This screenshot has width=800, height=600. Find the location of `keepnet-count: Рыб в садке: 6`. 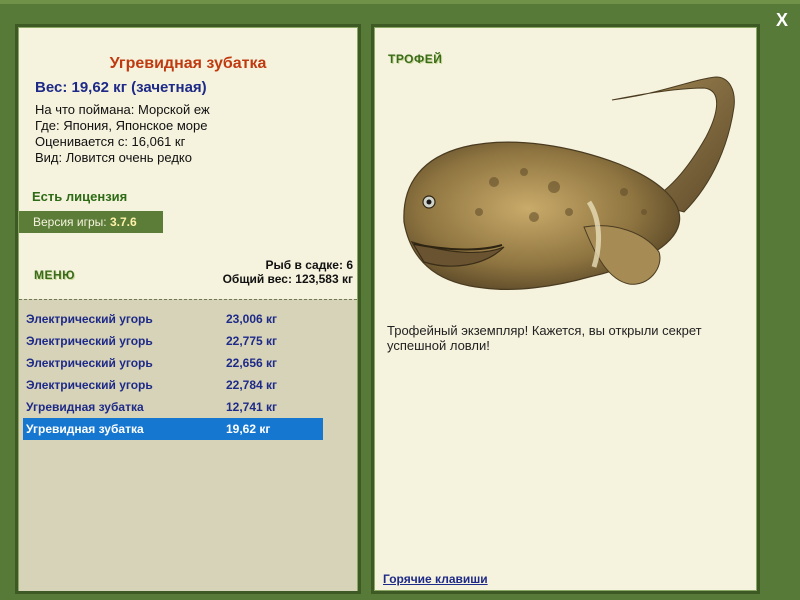

keepnet-count: Рыб в садке: 6 is located at coordinates (309, 265).